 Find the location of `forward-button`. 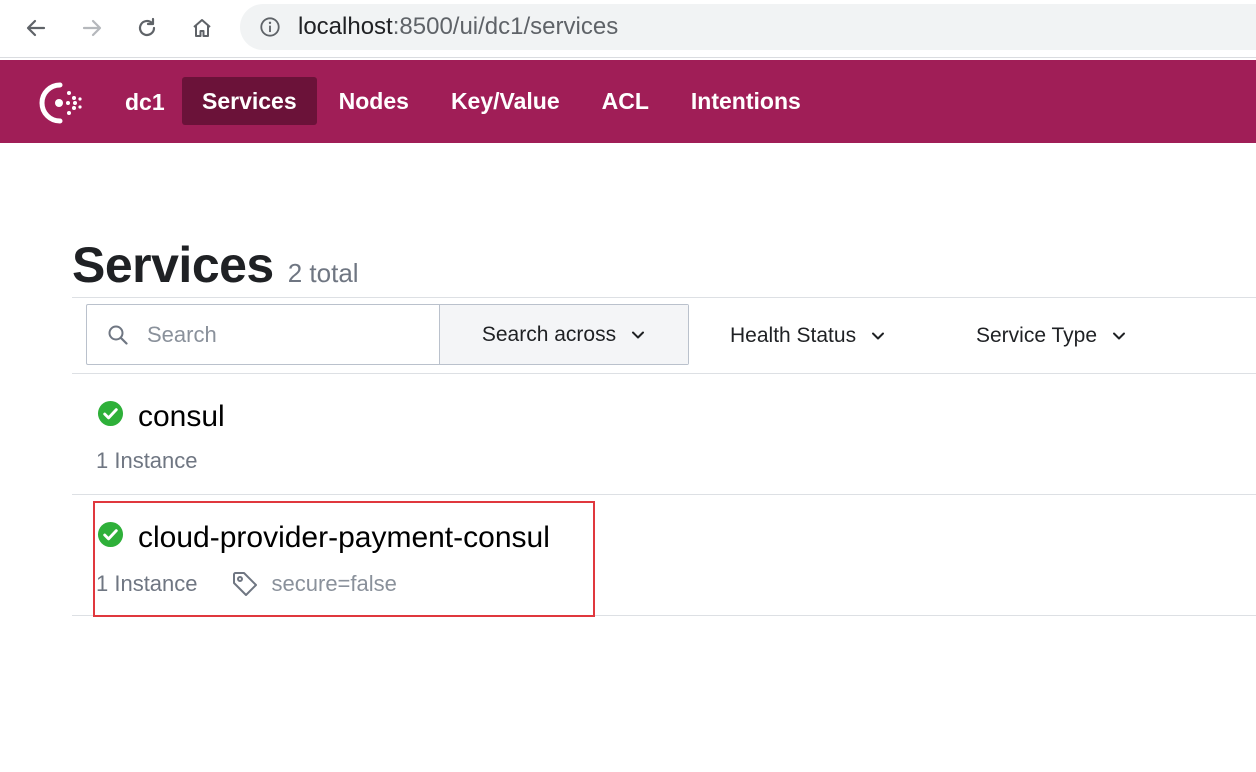

forward-button is located at coordinates (92, 28).